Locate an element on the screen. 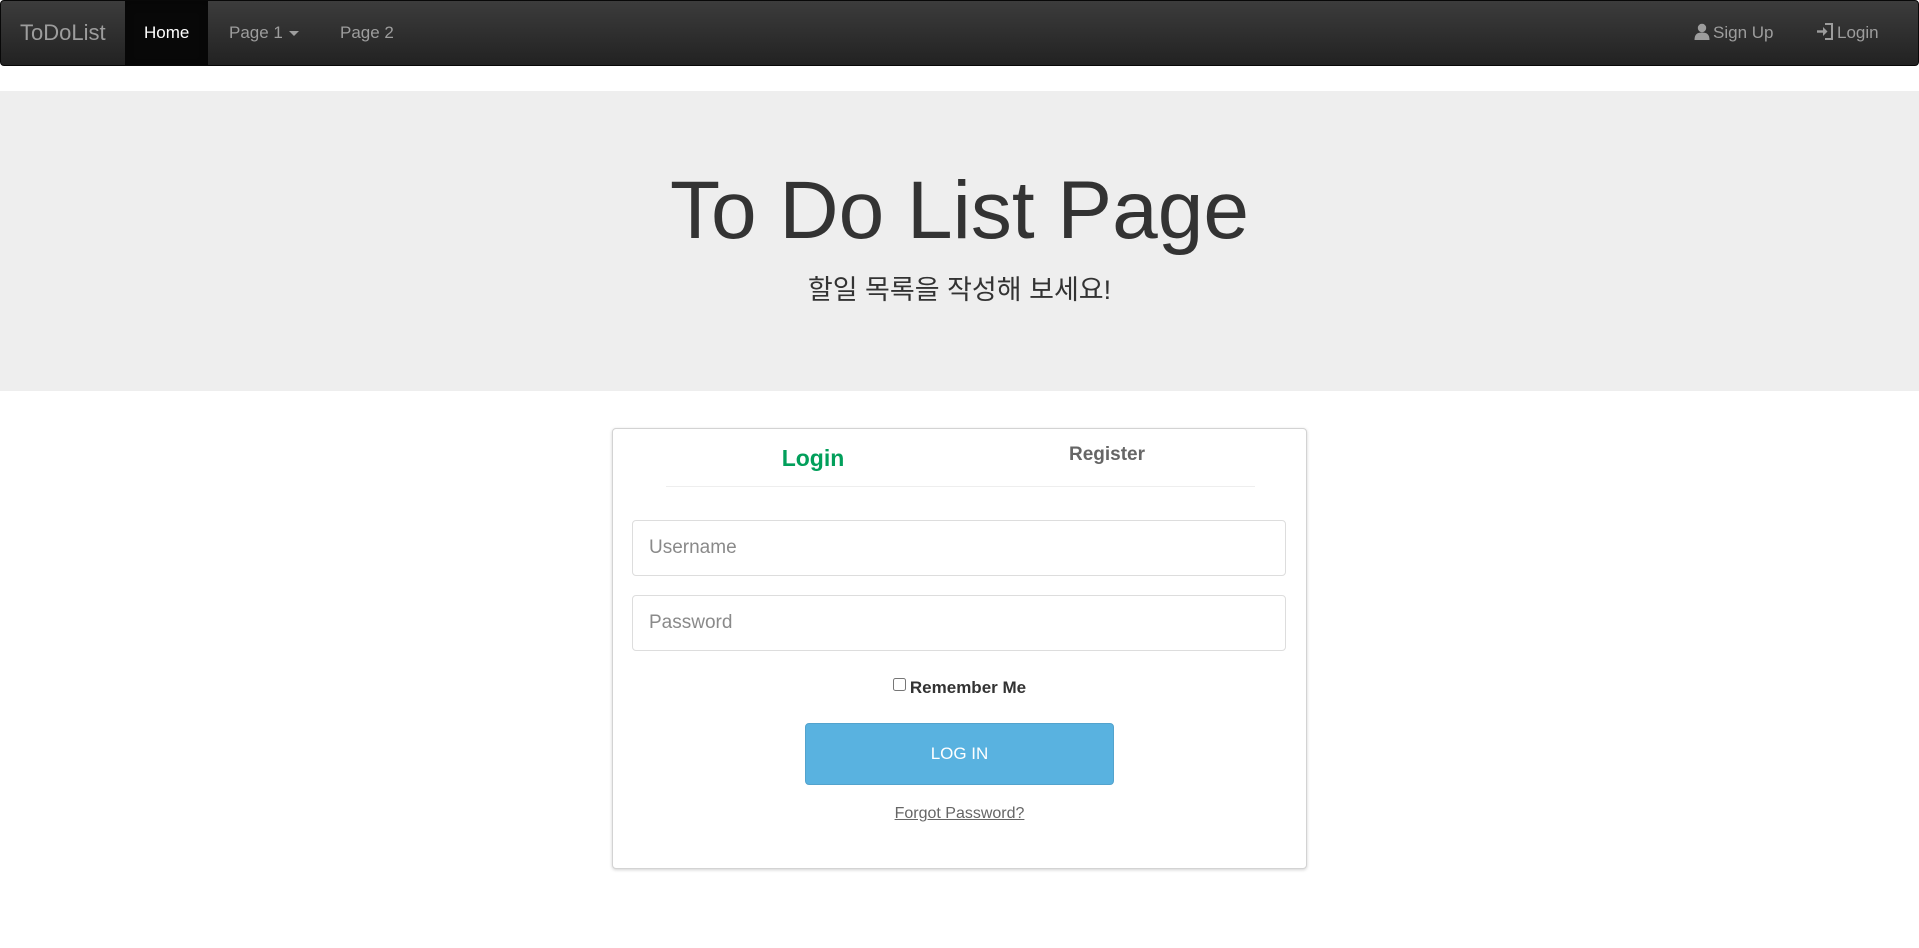 The image size is (1919, 948). panel-tabs: Login Register is located at coordinates (960, 458).